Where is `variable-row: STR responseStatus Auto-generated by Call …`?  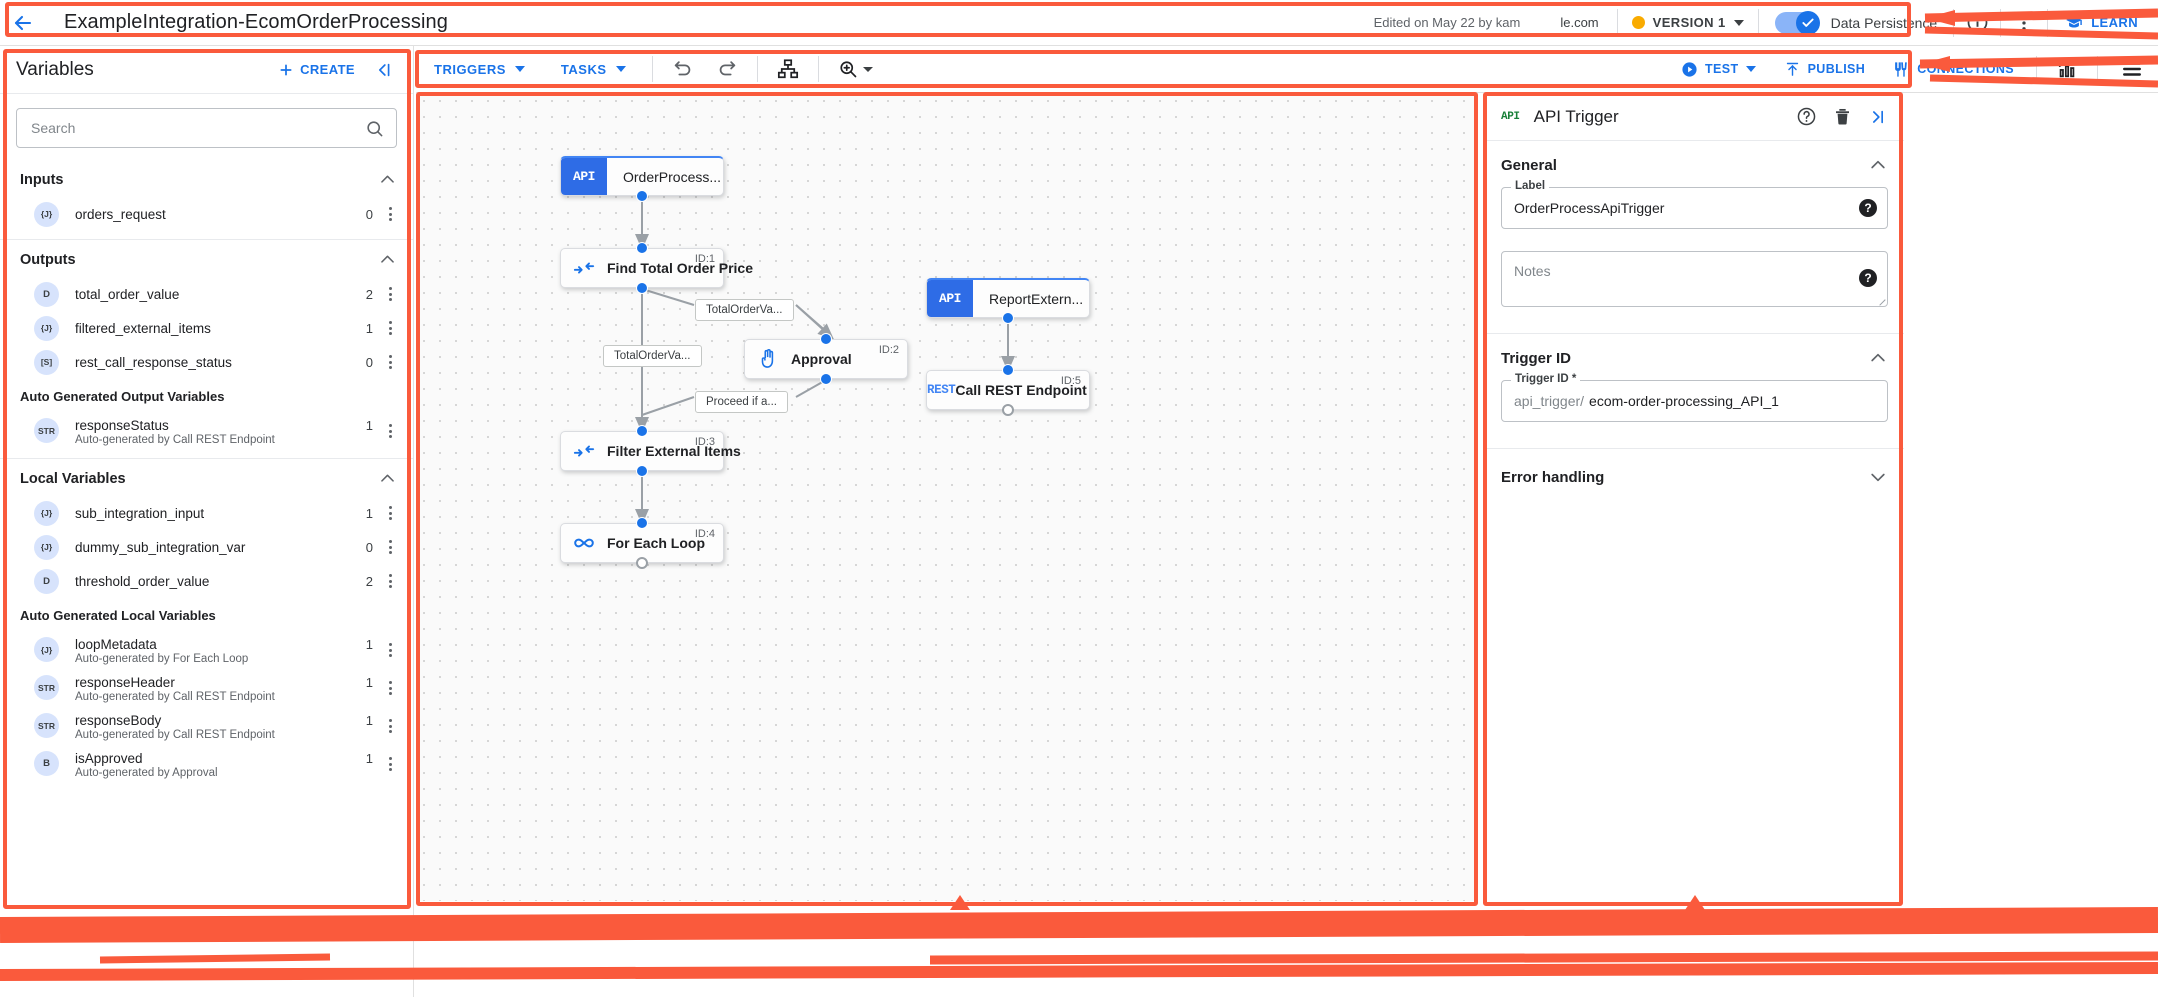 variable-row: STR responseStatus Auto-generated by Call … is located at coordinates (206, 431).